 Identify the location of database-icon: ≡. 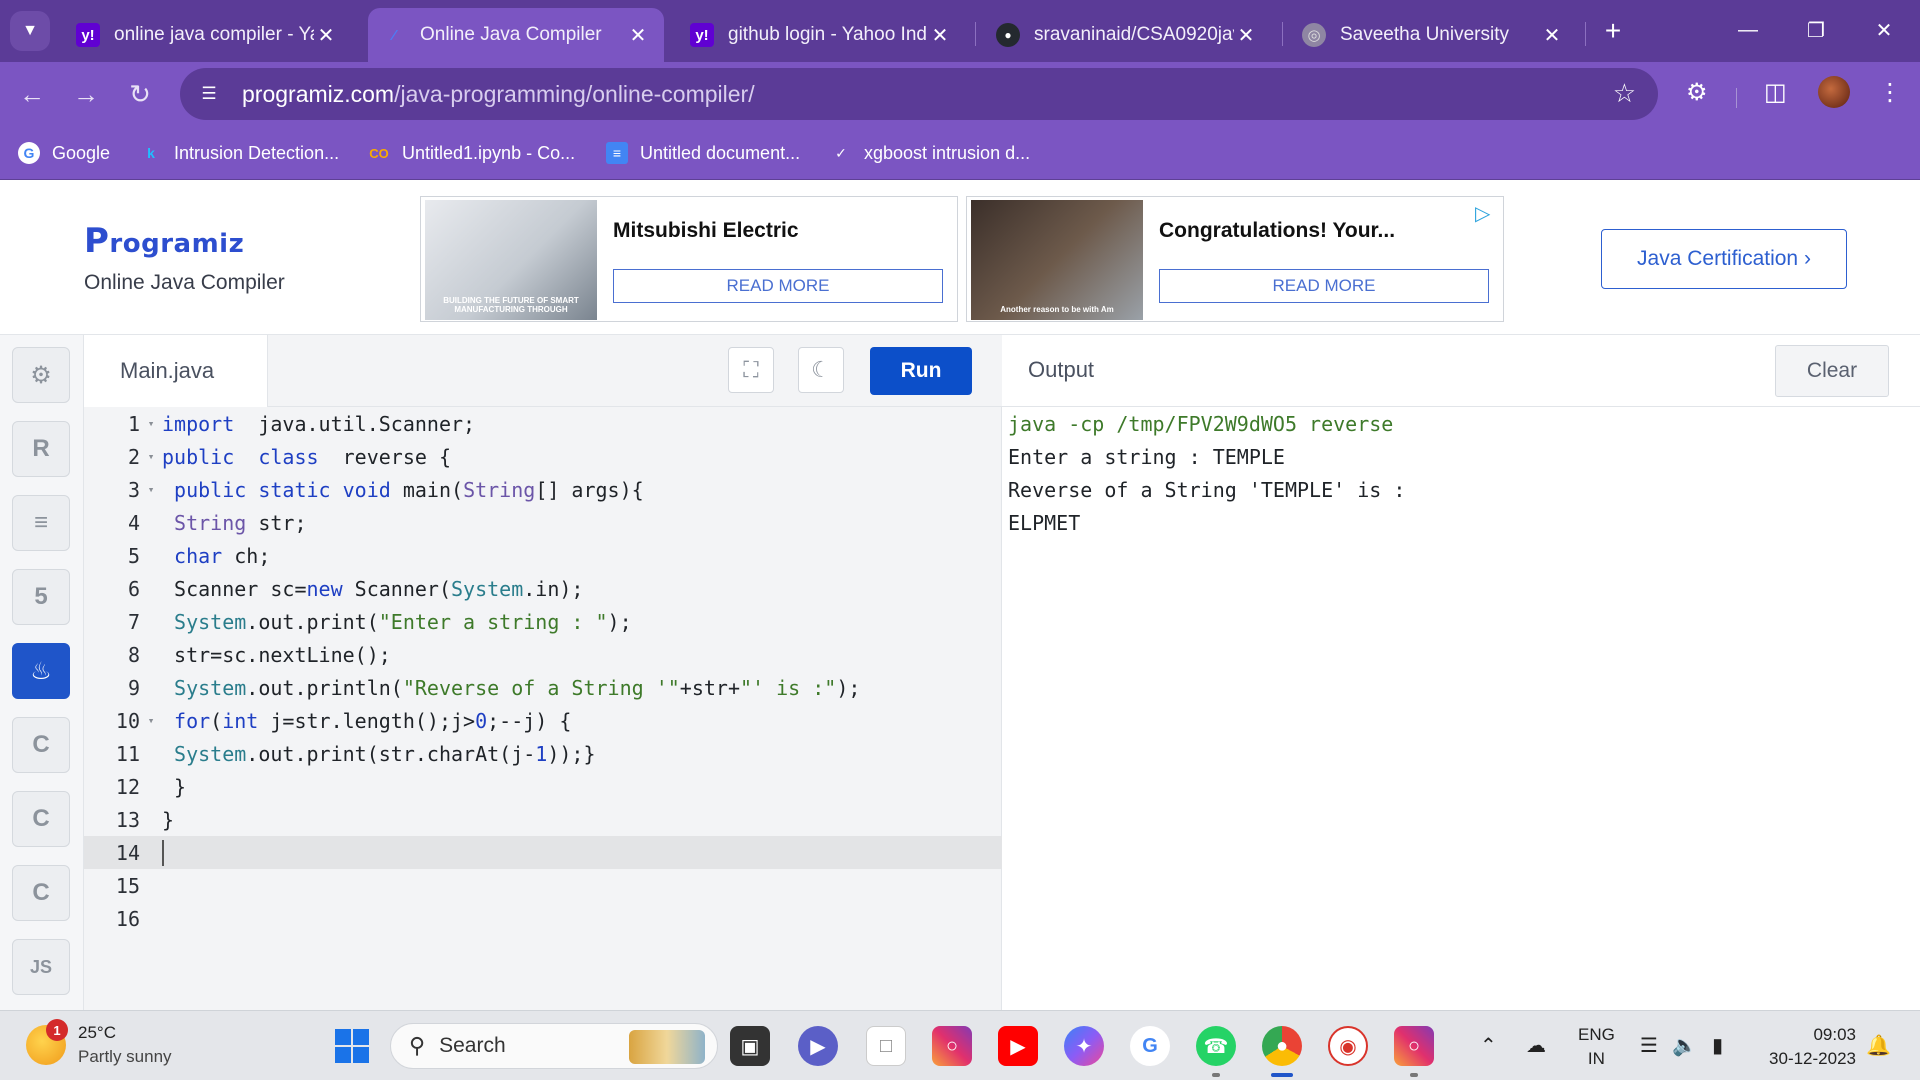
(41, 523).